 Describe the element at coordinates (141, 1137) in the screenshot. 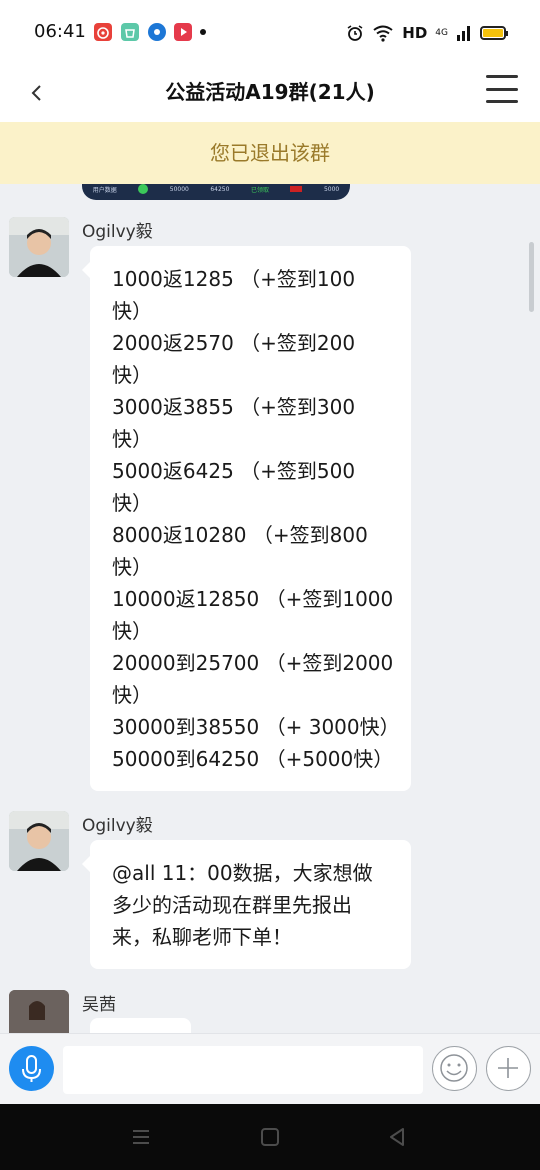

I see `recent-apps-icon` at that location.